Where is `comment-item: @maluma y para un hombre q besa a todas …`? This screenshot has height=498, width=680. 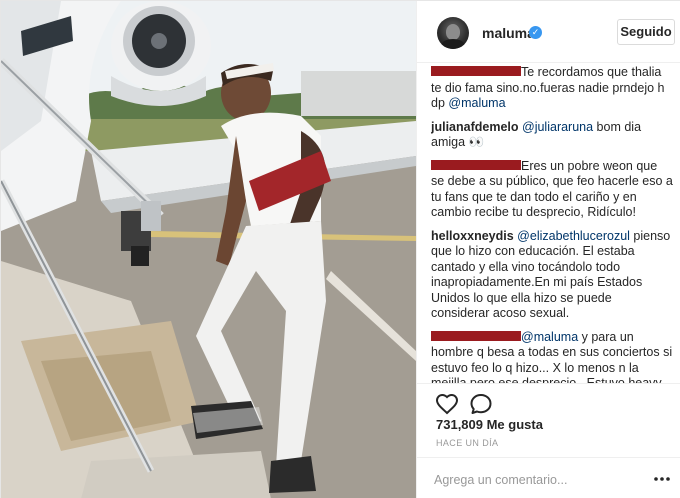
comment-item: @maluma y para un hombre q besa a todas … is located at coordinates (552, 356).